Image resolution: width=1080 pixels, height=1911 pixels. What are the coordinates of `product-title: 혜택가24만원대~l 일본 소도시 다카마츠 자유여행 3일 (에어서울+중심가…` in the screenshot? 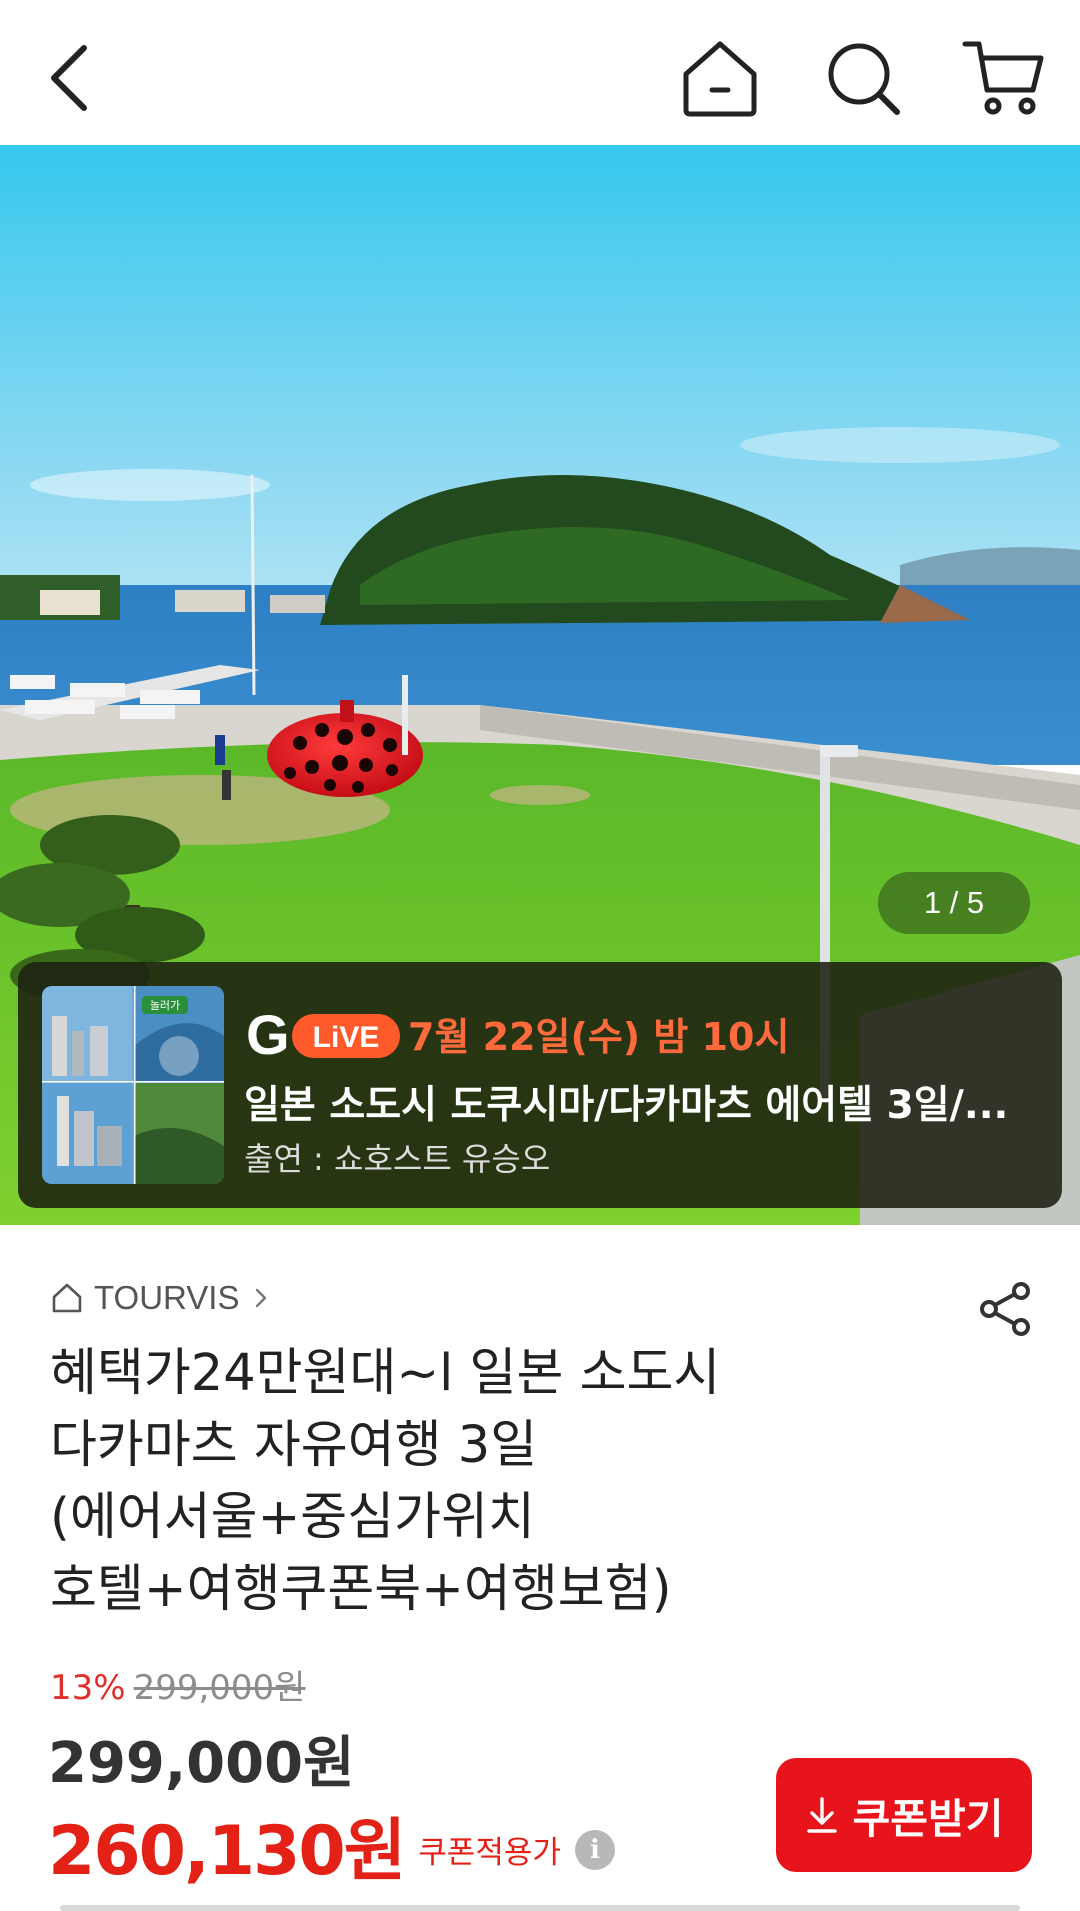 It's located at (450, 1482).